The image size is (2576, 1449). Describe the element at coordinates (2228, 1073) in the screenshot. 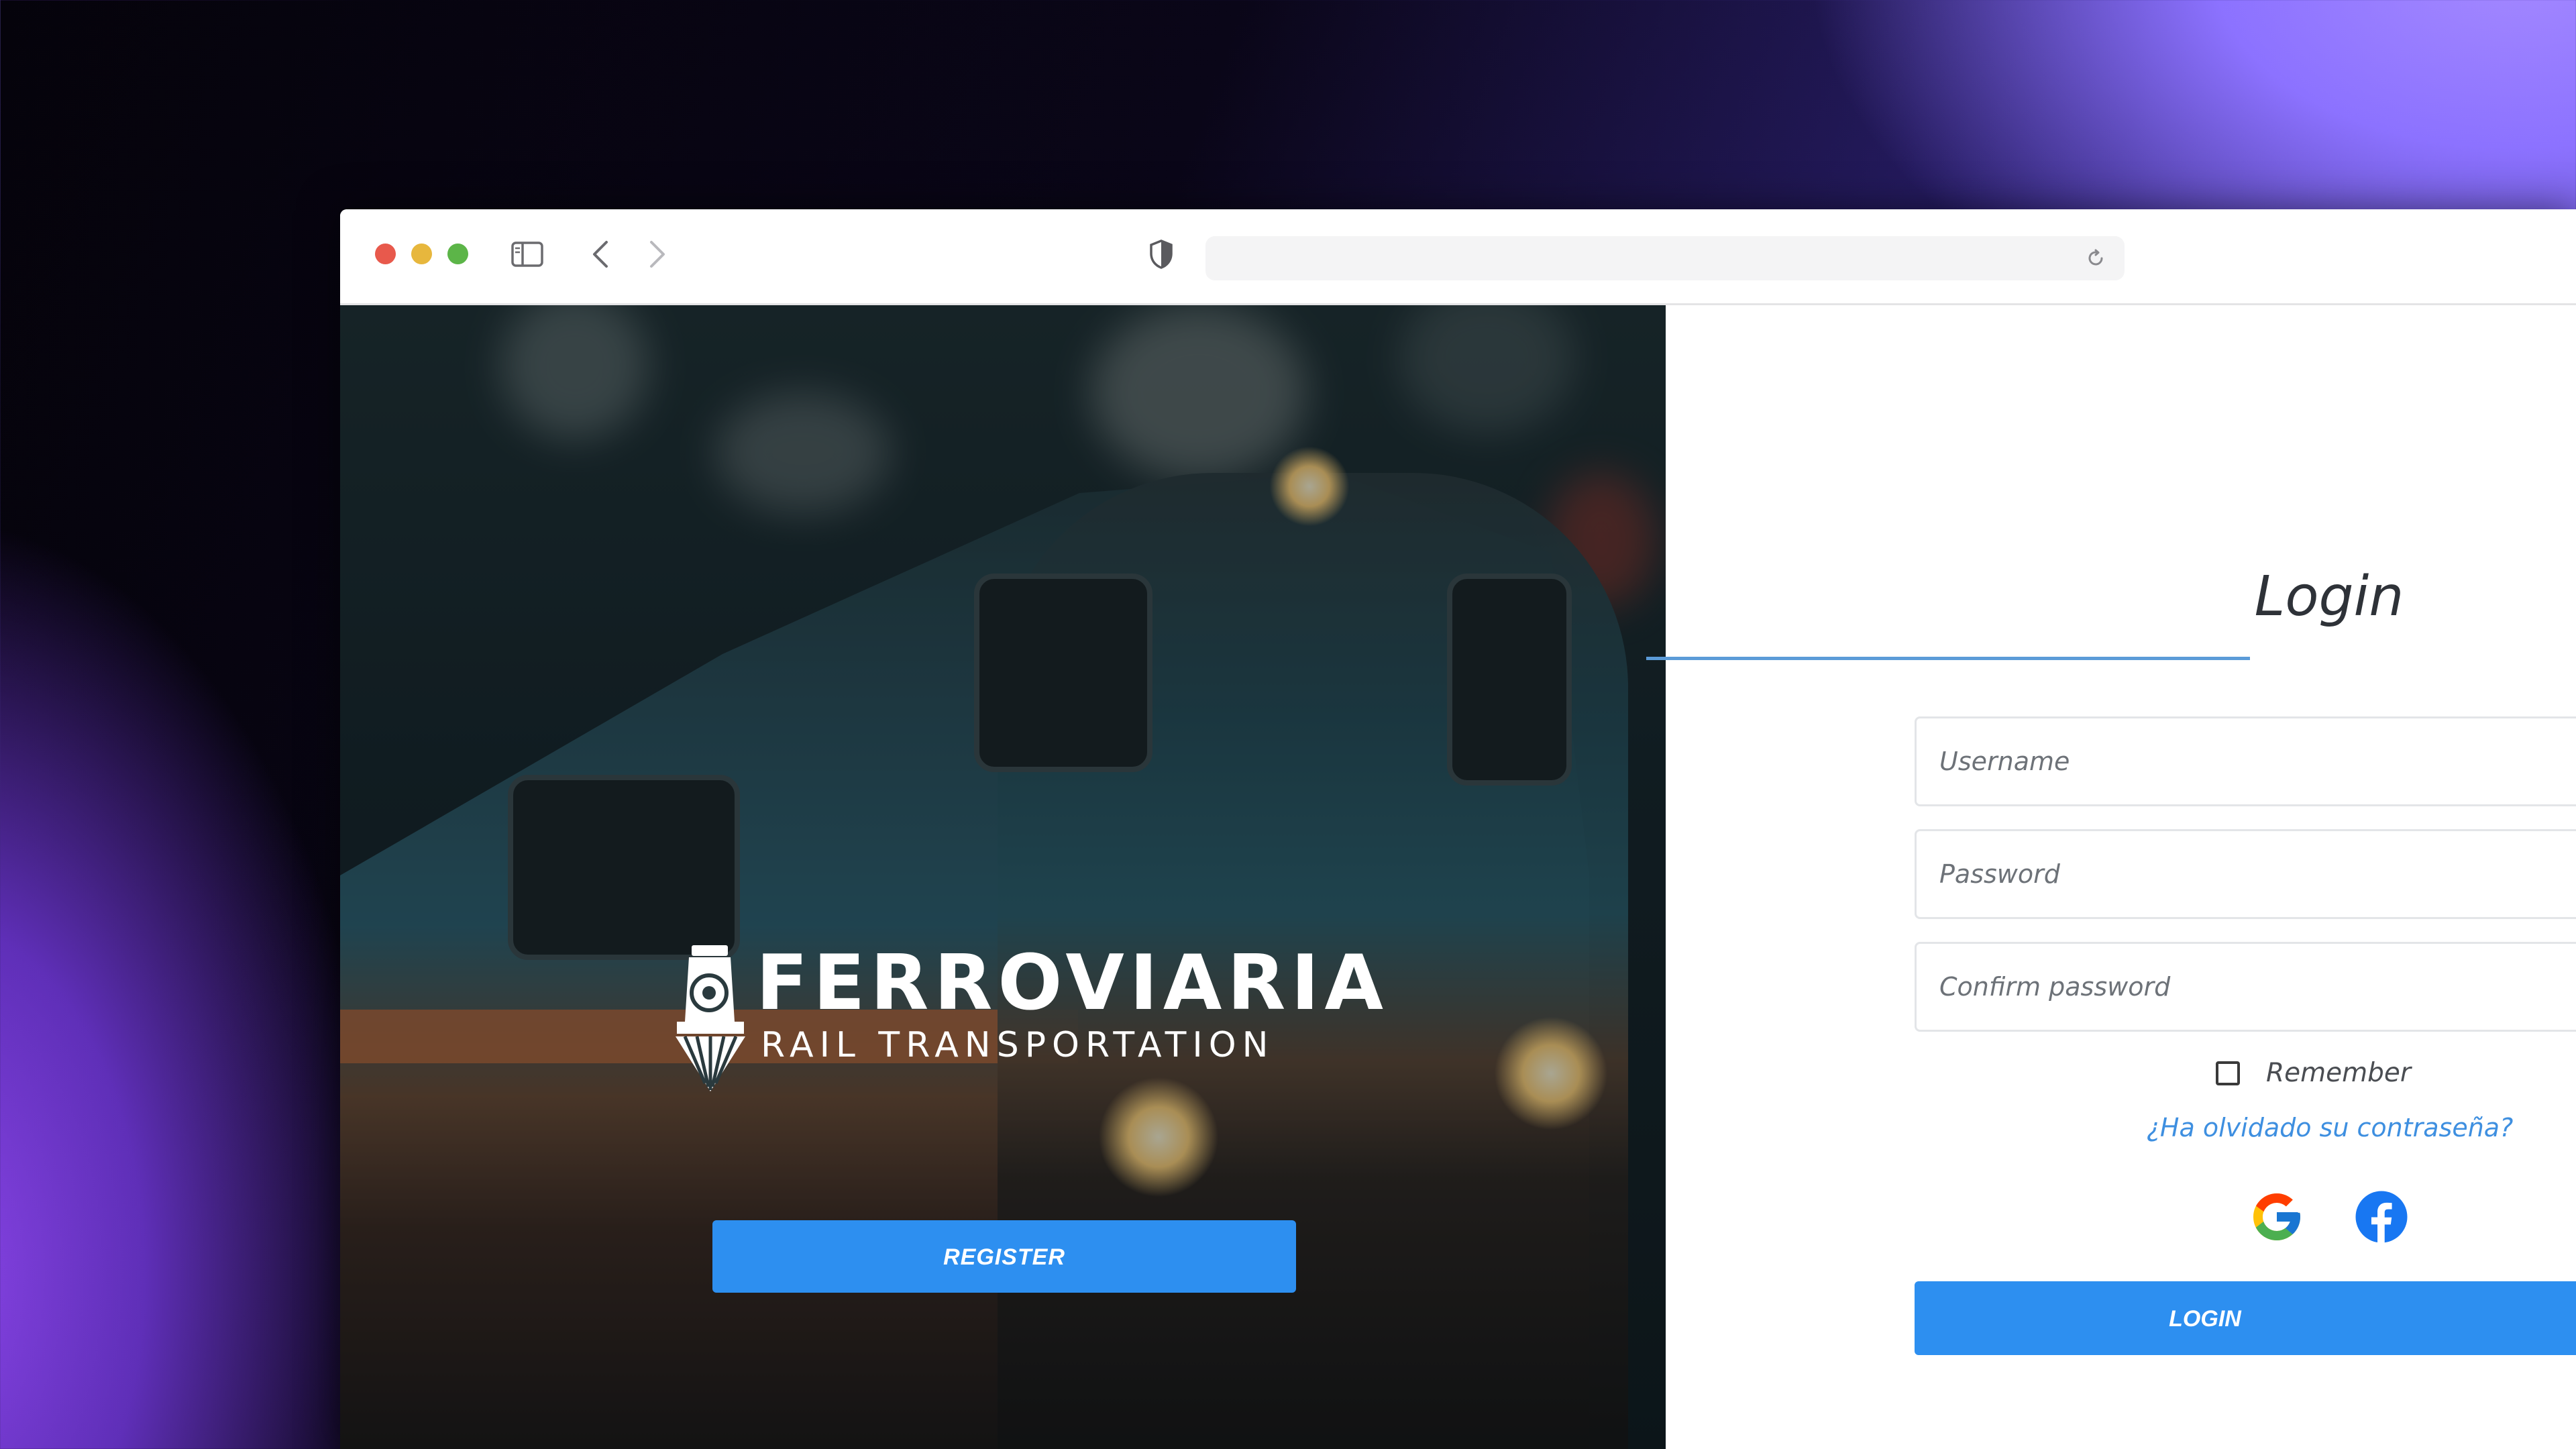

I see `remember-checkbox` at that location.